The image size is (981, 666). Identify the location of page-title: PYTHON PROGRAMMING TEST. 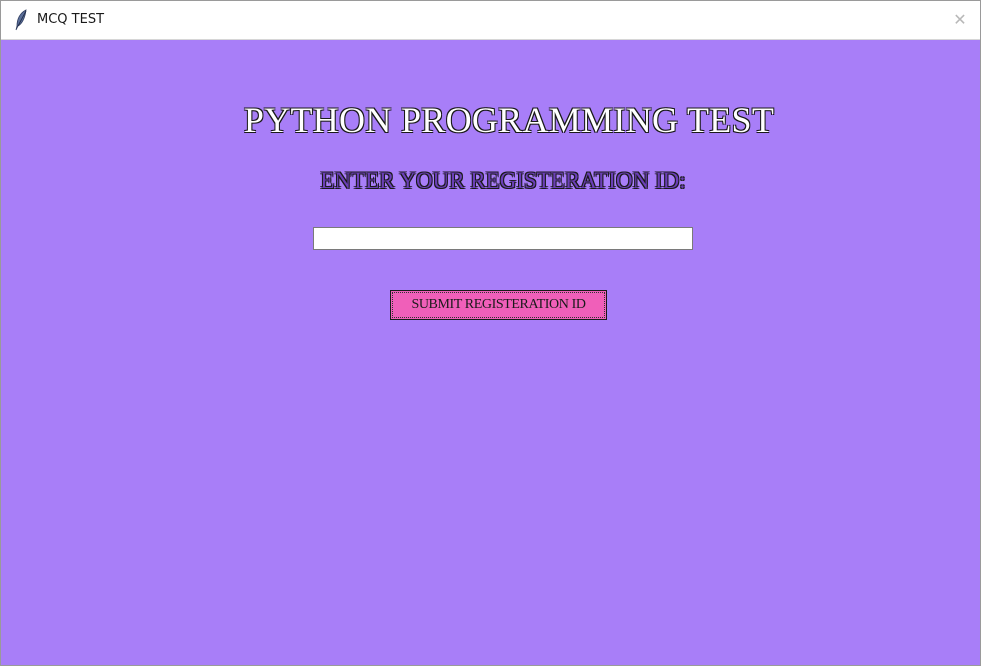
(509, 120).